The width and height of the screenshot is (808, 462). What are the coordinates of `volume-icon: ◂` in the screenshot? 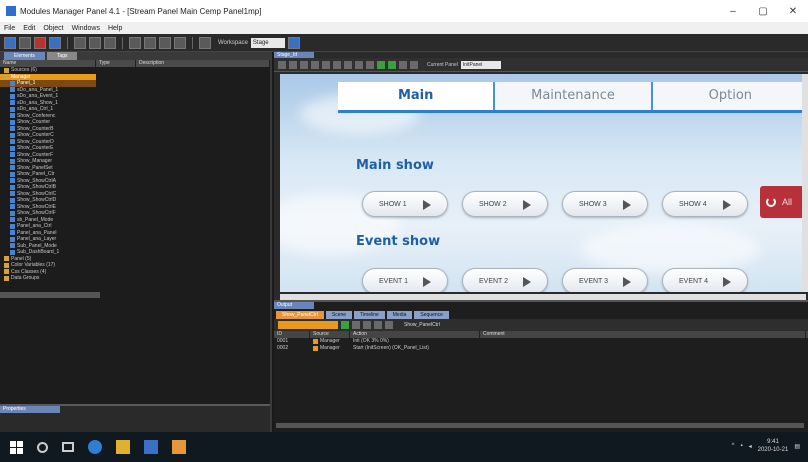 It's located at (750, 446).